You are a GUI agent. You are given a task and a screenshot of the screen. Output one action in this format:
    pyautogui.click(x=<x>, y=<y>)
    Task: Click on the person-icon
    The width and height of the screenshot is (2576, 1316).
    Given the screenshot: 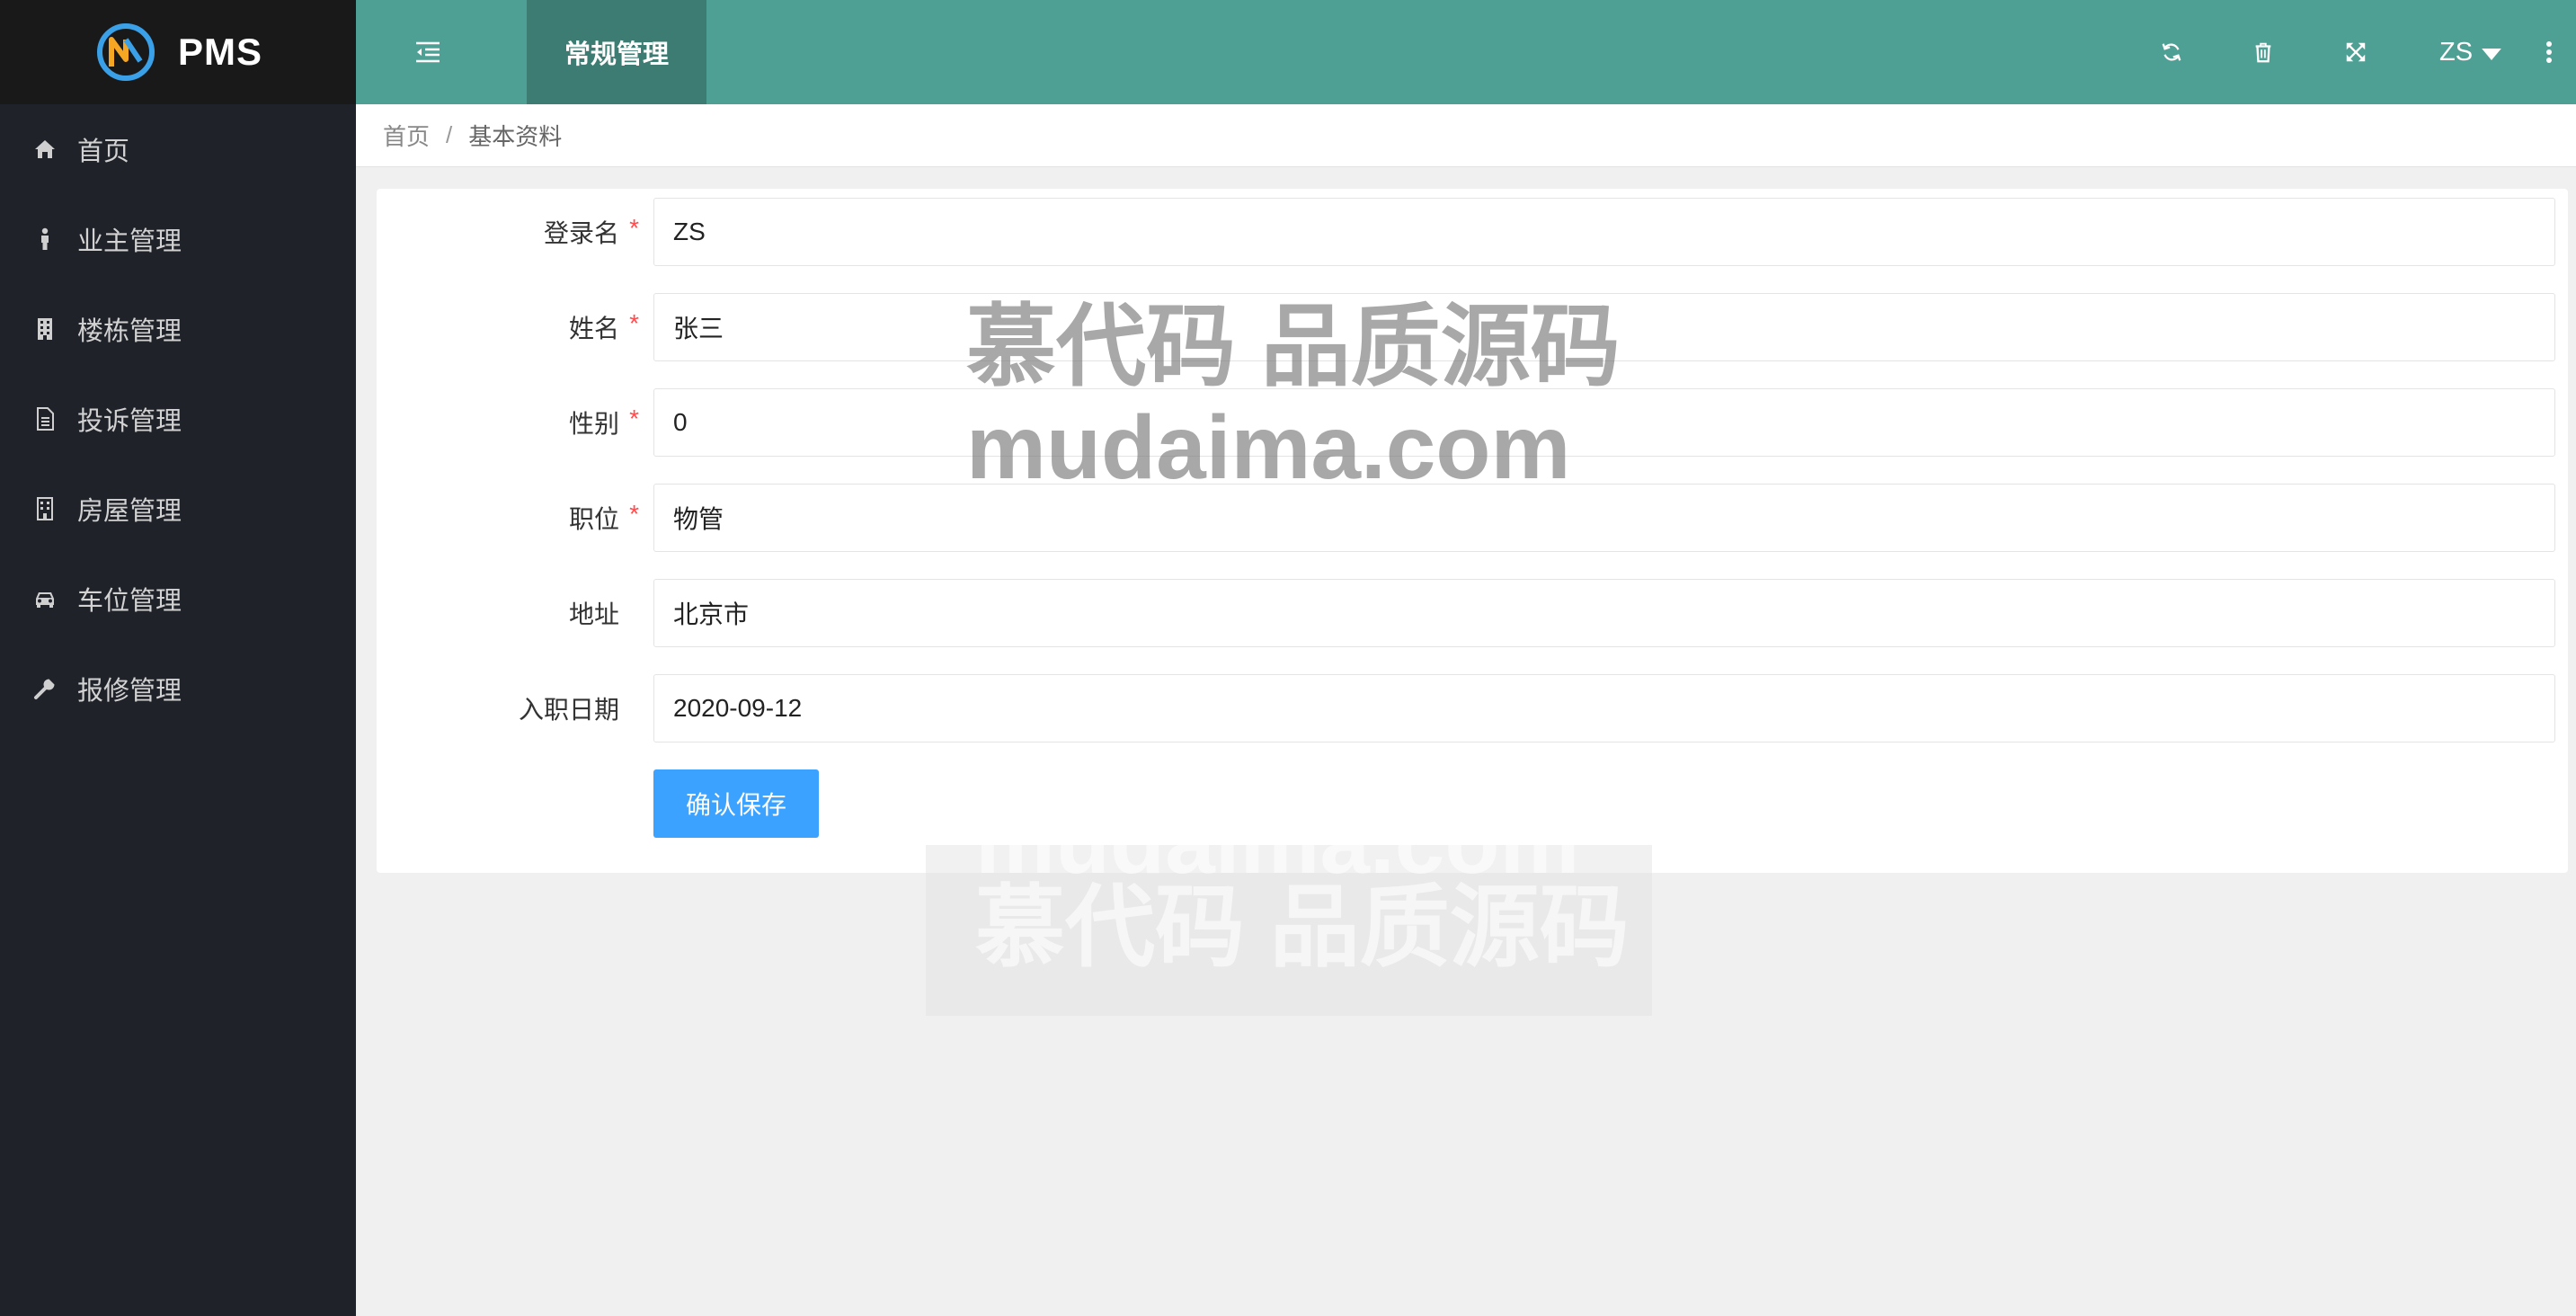 What is the action you would take?
    pyautogui.click(x=45, y=239)
    